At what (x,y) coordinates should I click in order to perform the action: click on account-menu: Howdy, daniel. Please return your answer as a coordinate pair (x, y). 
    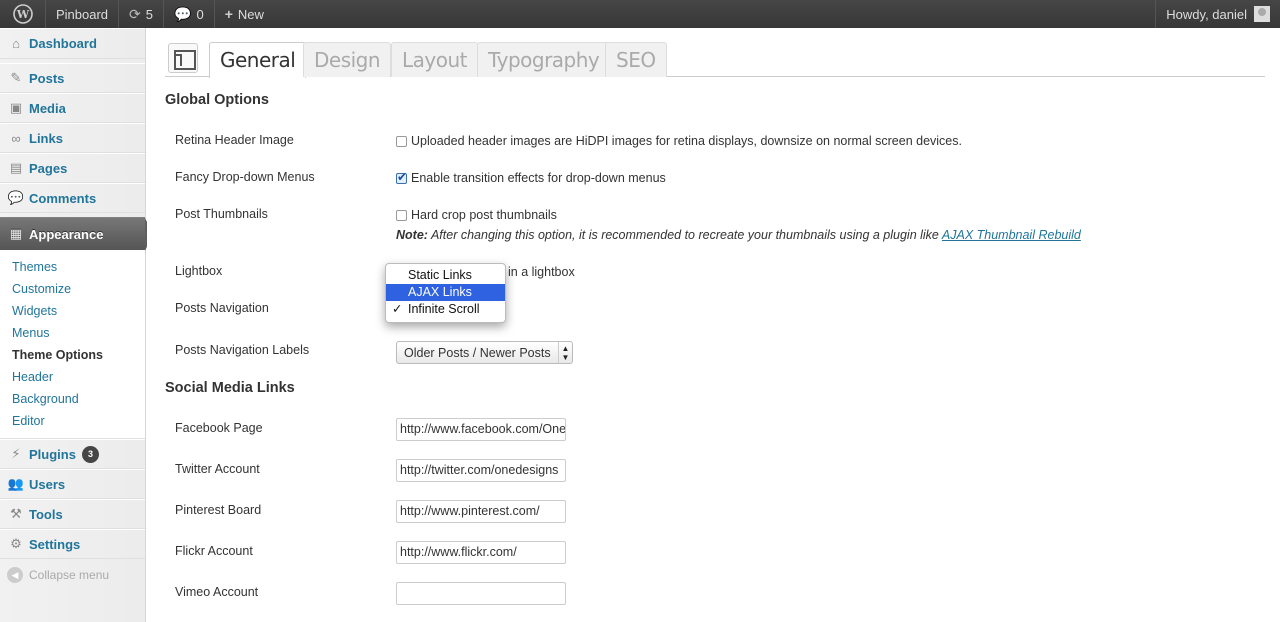
    Looking at the image, I should click on (1217, 14).